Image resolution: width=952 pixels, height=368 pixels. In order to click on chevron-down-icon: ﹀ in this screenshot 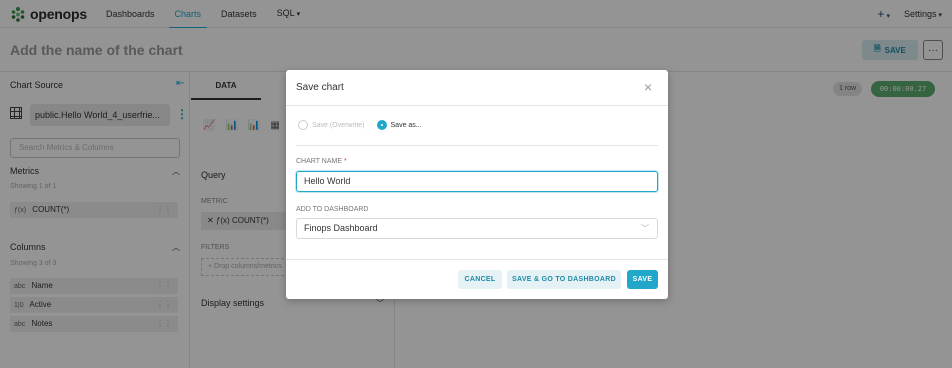, I will do `click(645, 228)`.